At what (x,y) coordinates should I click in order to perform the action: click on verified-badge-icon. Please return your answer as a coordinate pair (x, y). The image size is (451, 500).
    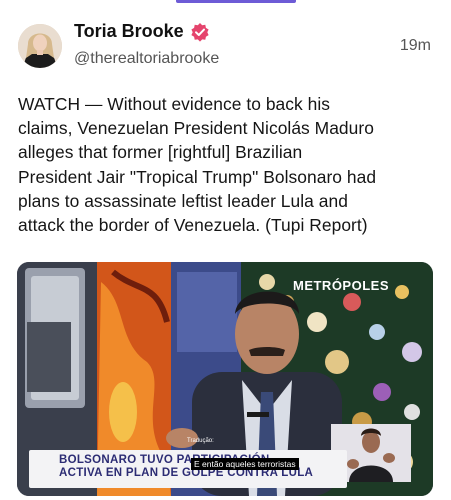
    Looking at the image, I should click on (200, 32).